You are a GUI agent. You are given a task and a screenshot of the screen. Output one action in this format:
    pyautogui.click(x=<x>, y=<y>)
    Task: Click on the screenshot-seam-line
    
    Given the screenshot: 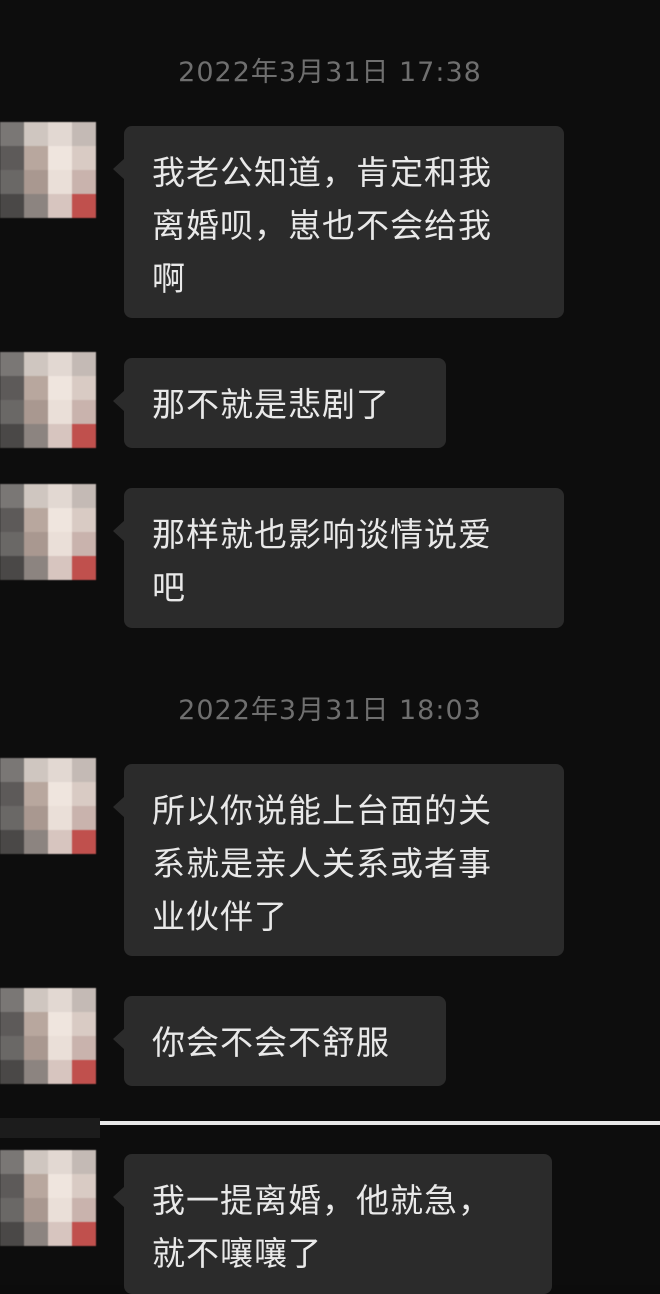 What is the action you would take?
    pyautogui.click(x=380, y=1123)
    